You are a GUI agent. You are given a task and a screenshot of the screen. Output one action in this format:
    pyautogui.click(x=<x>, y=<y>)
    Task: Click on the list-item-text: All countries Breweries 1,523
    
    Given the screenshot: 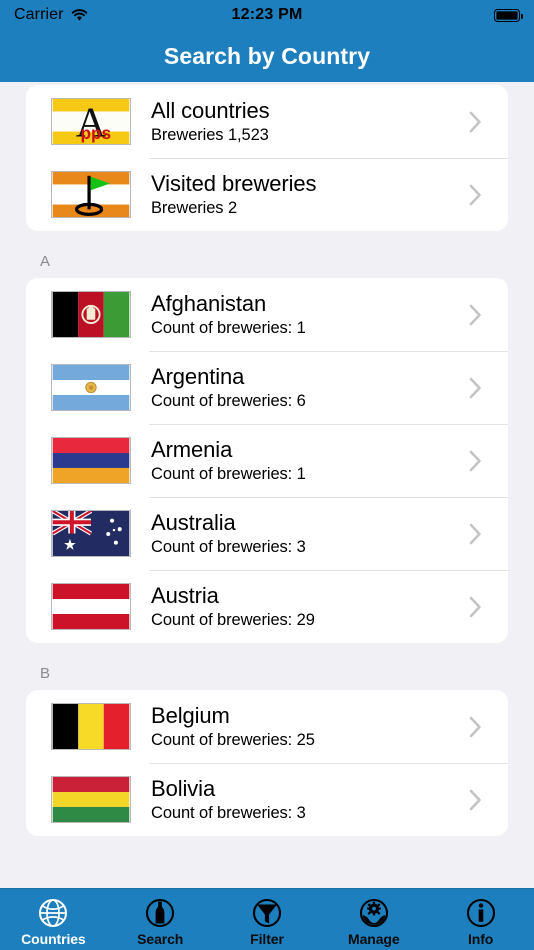 What is the action you would take?
    pyautogui.click(x=310, y=121)
    